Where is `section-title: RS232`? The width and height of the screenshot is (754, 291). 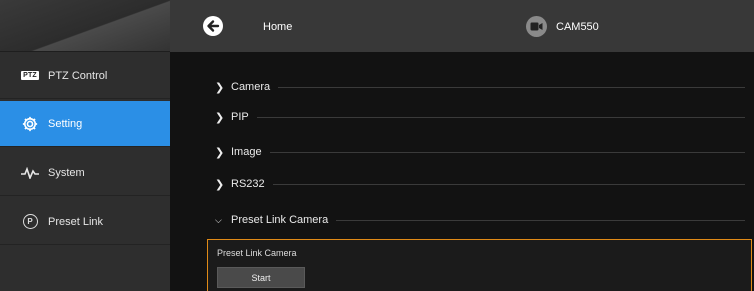 section-title: RS232 is located at coordinates (248, 184).